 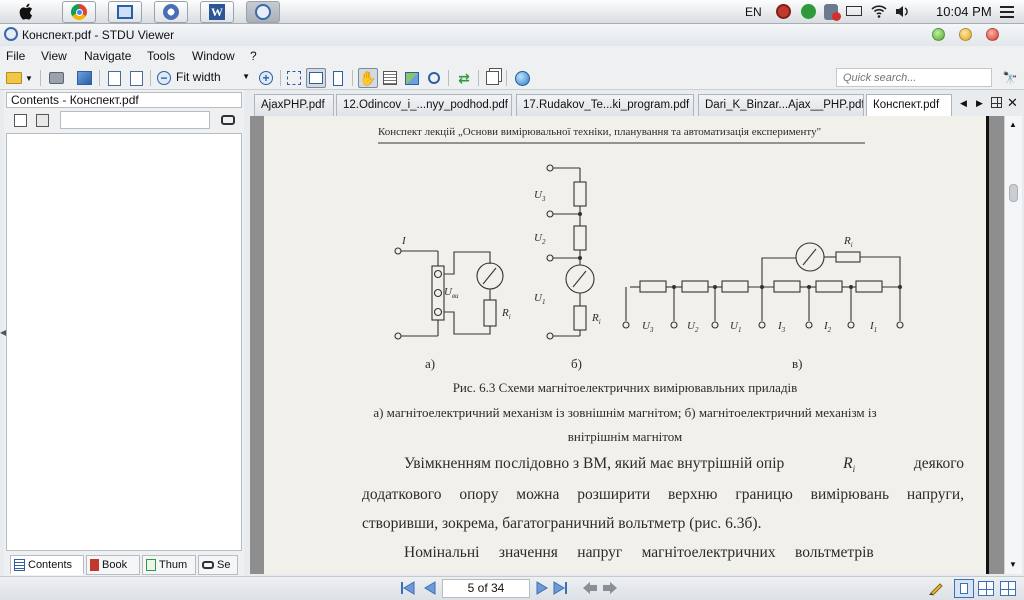 What do you see at coordinates (430, 589) in the screenshot?
I see `previous-page-icon` at bounding box center [430, 589].